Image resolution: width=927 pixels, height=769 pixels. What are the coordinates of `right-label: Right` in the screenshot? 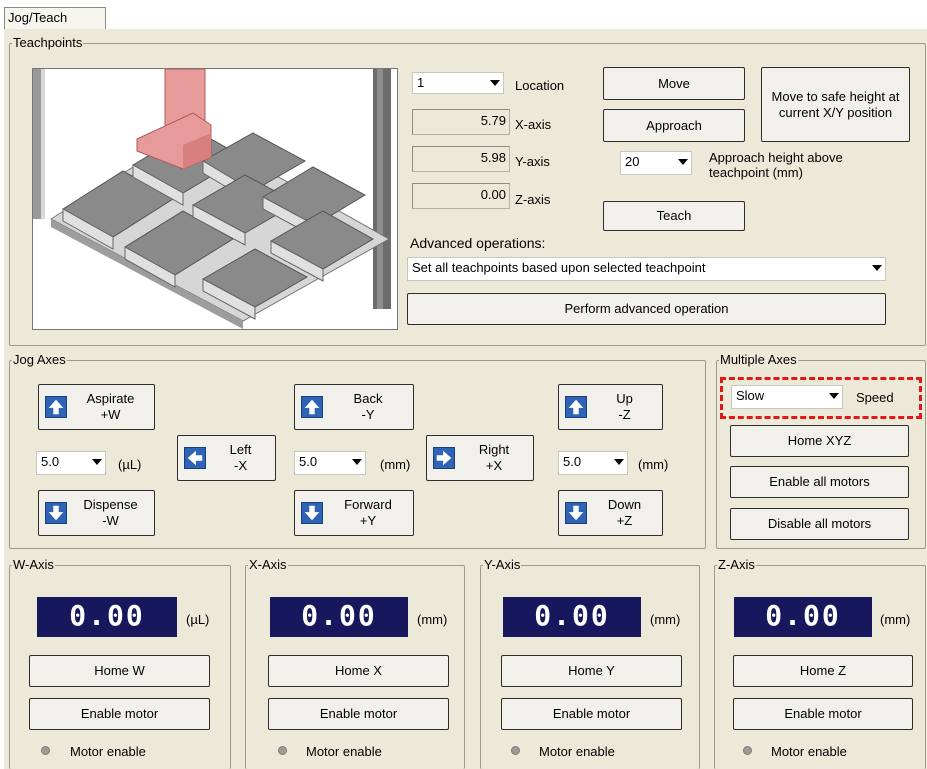 It's located at (494, 449).